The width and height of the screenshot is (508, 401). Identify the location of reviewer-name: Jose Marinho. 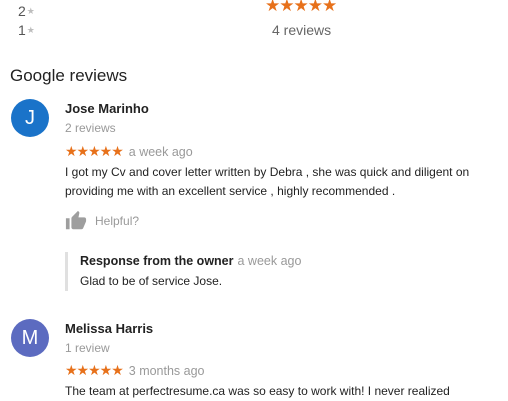
(107, 108).